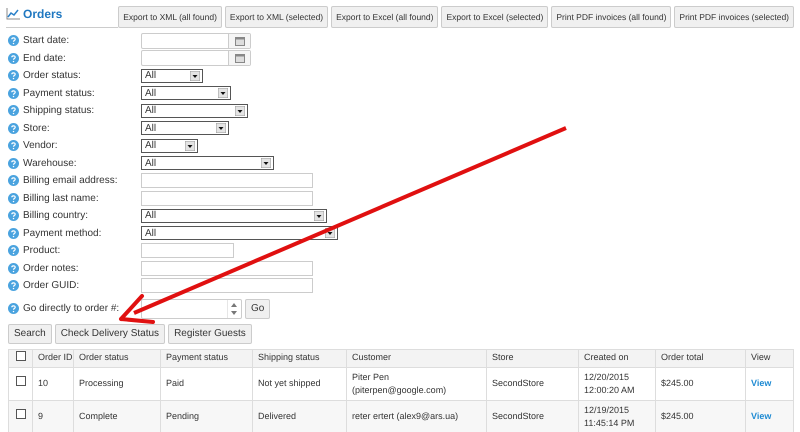 The height and width of the screenshot is (432, 800). I want to click on toolbar-button: Export to Excel (all found), so click(384, 17).